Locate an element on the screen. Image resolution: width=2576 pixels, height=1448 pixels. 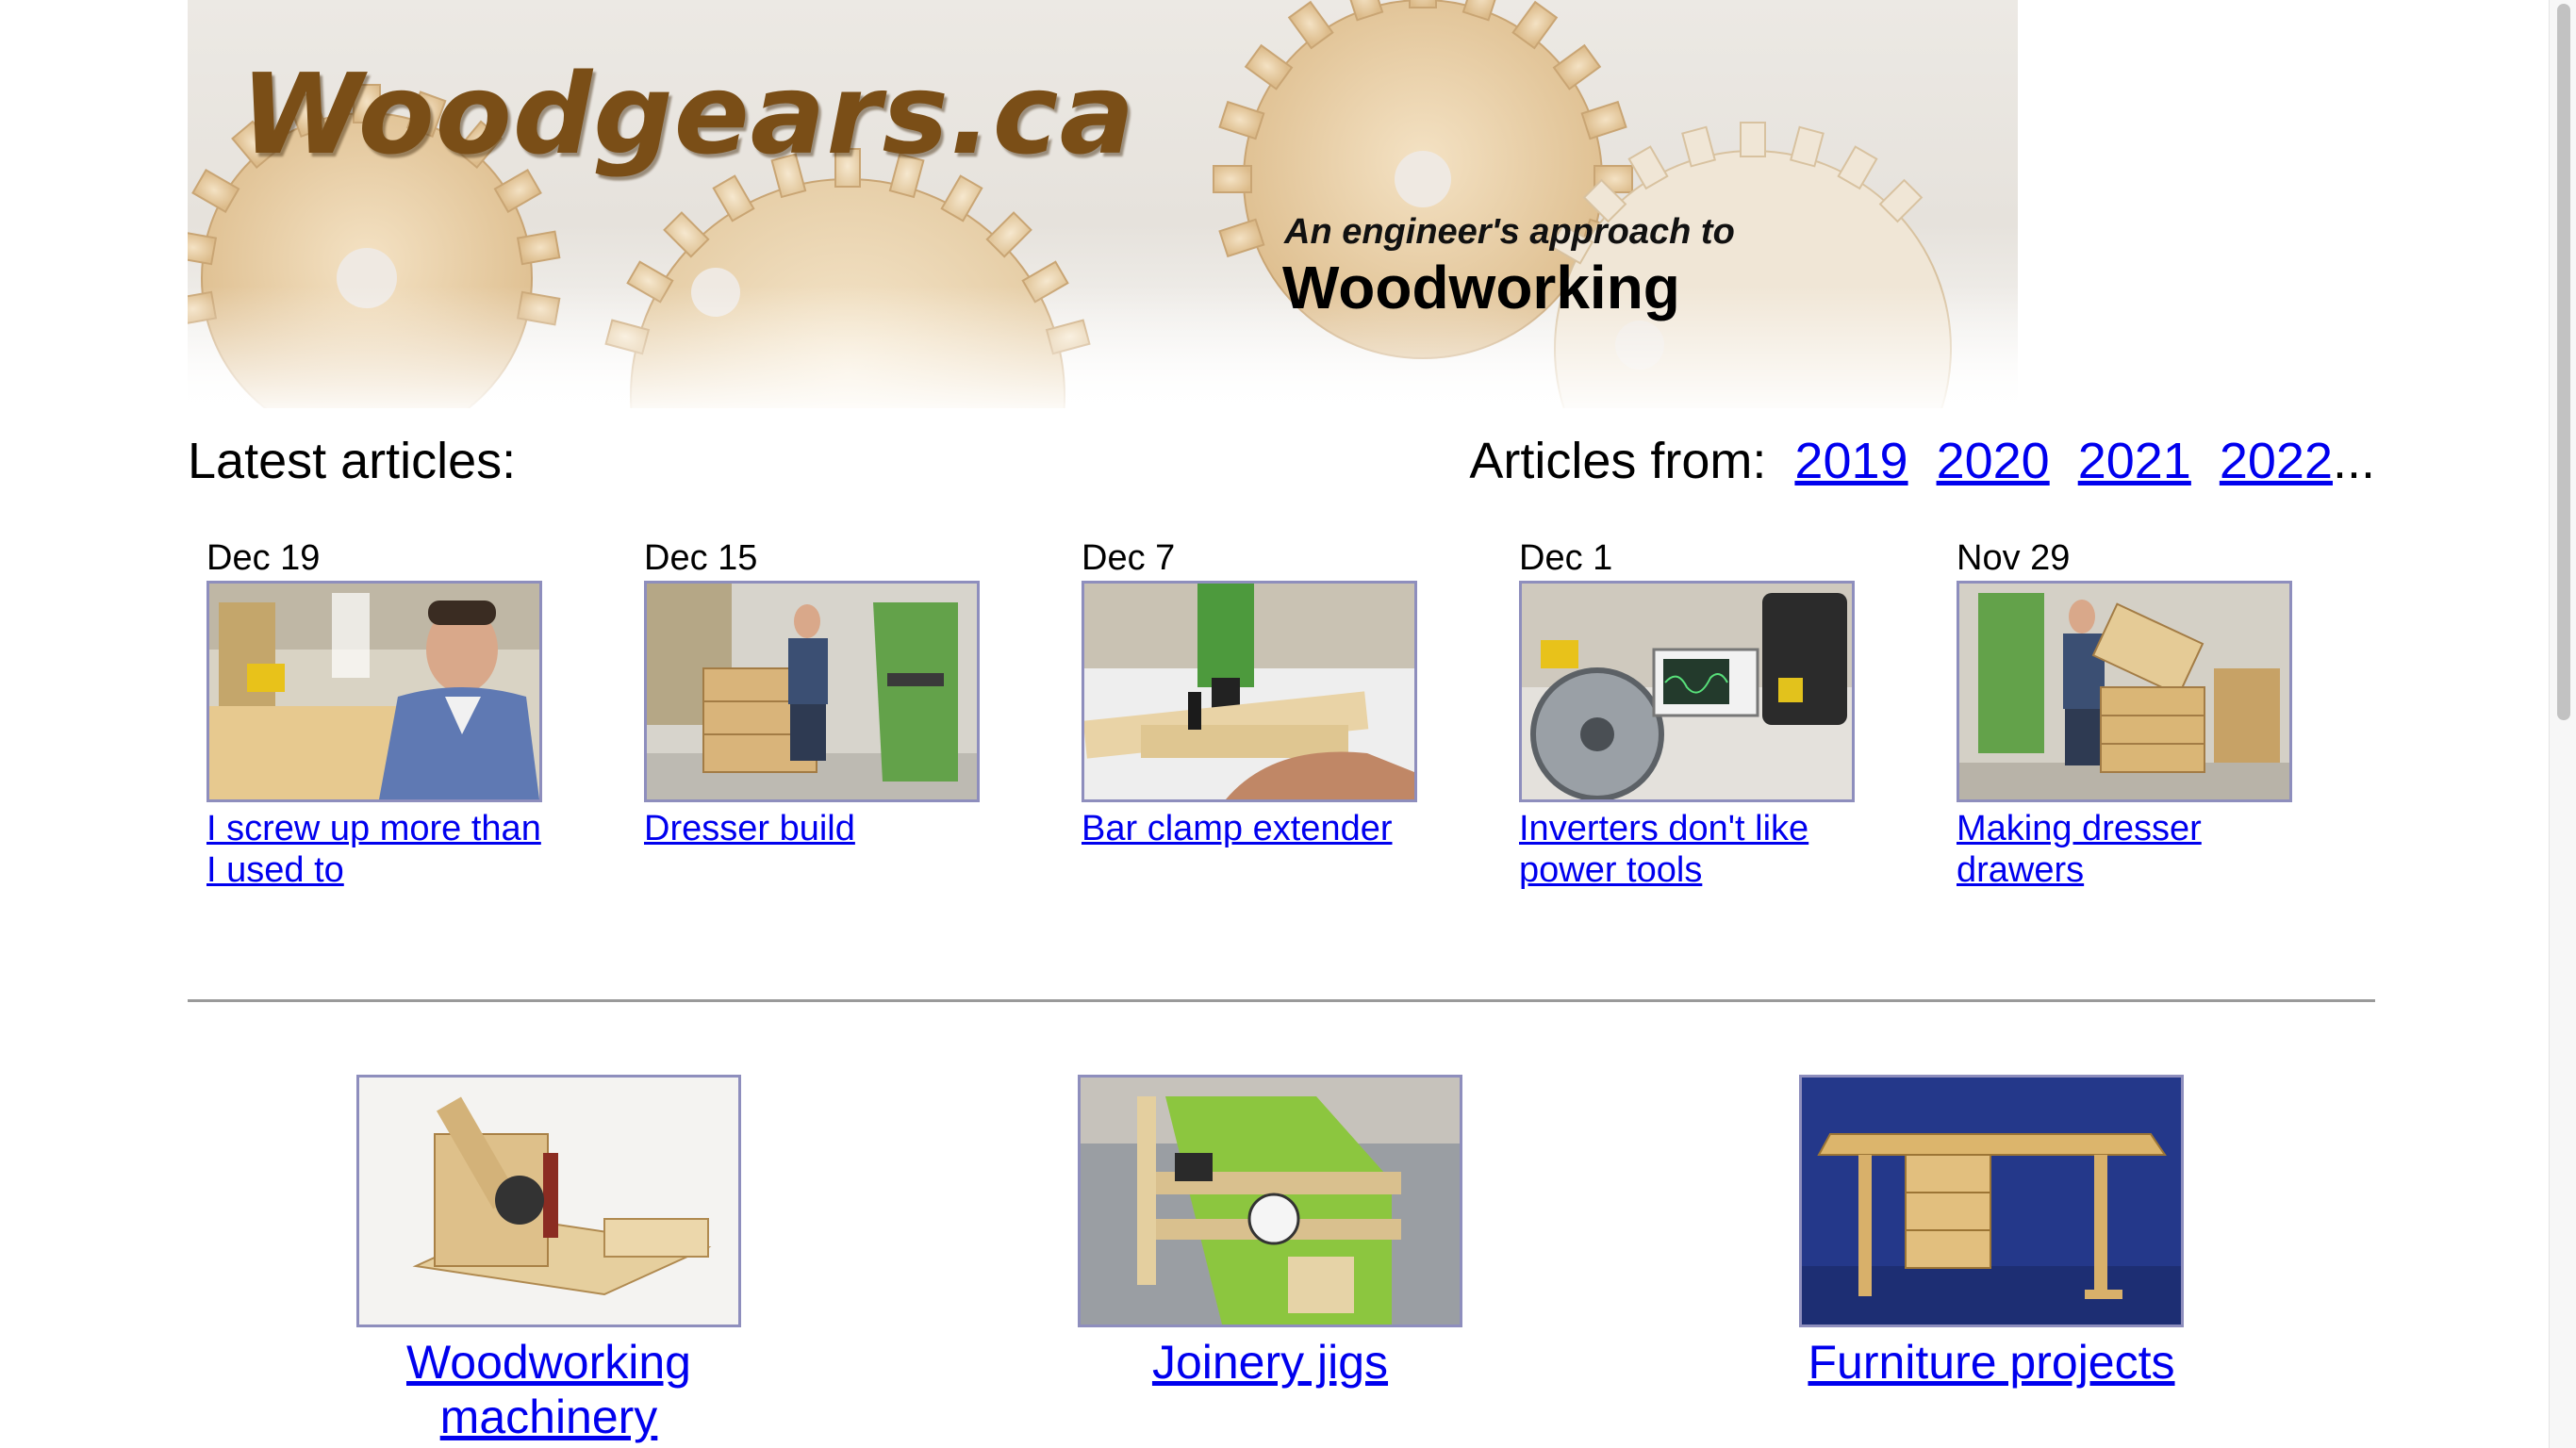
article-card: Dec 19 I screw up more than I used to is located at coordinates (385, 713).